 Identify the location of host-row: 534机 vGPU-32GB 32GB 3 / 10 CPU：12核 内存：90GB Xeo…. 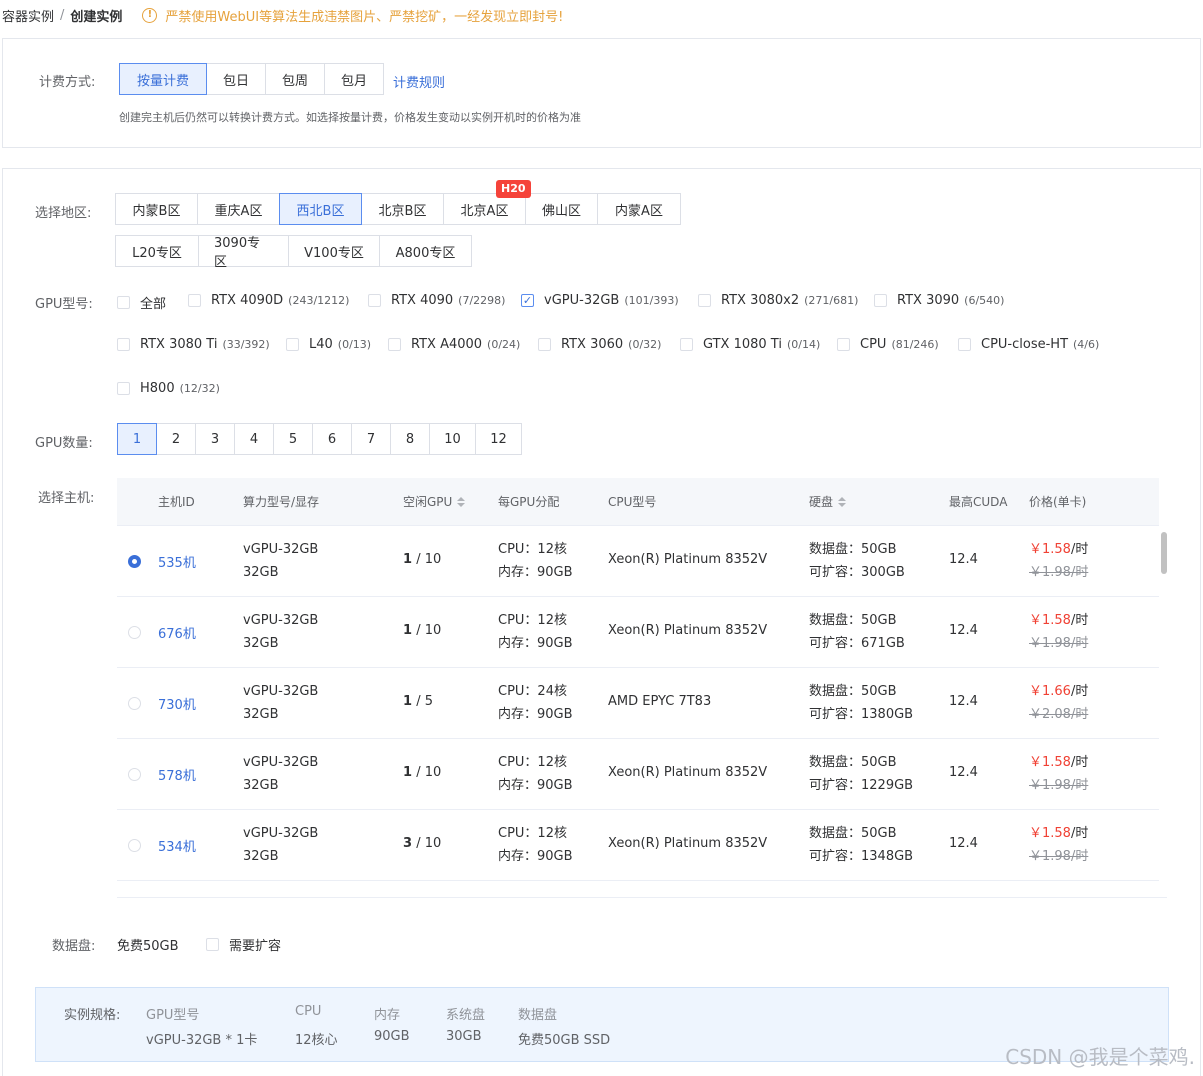
(638, 845).